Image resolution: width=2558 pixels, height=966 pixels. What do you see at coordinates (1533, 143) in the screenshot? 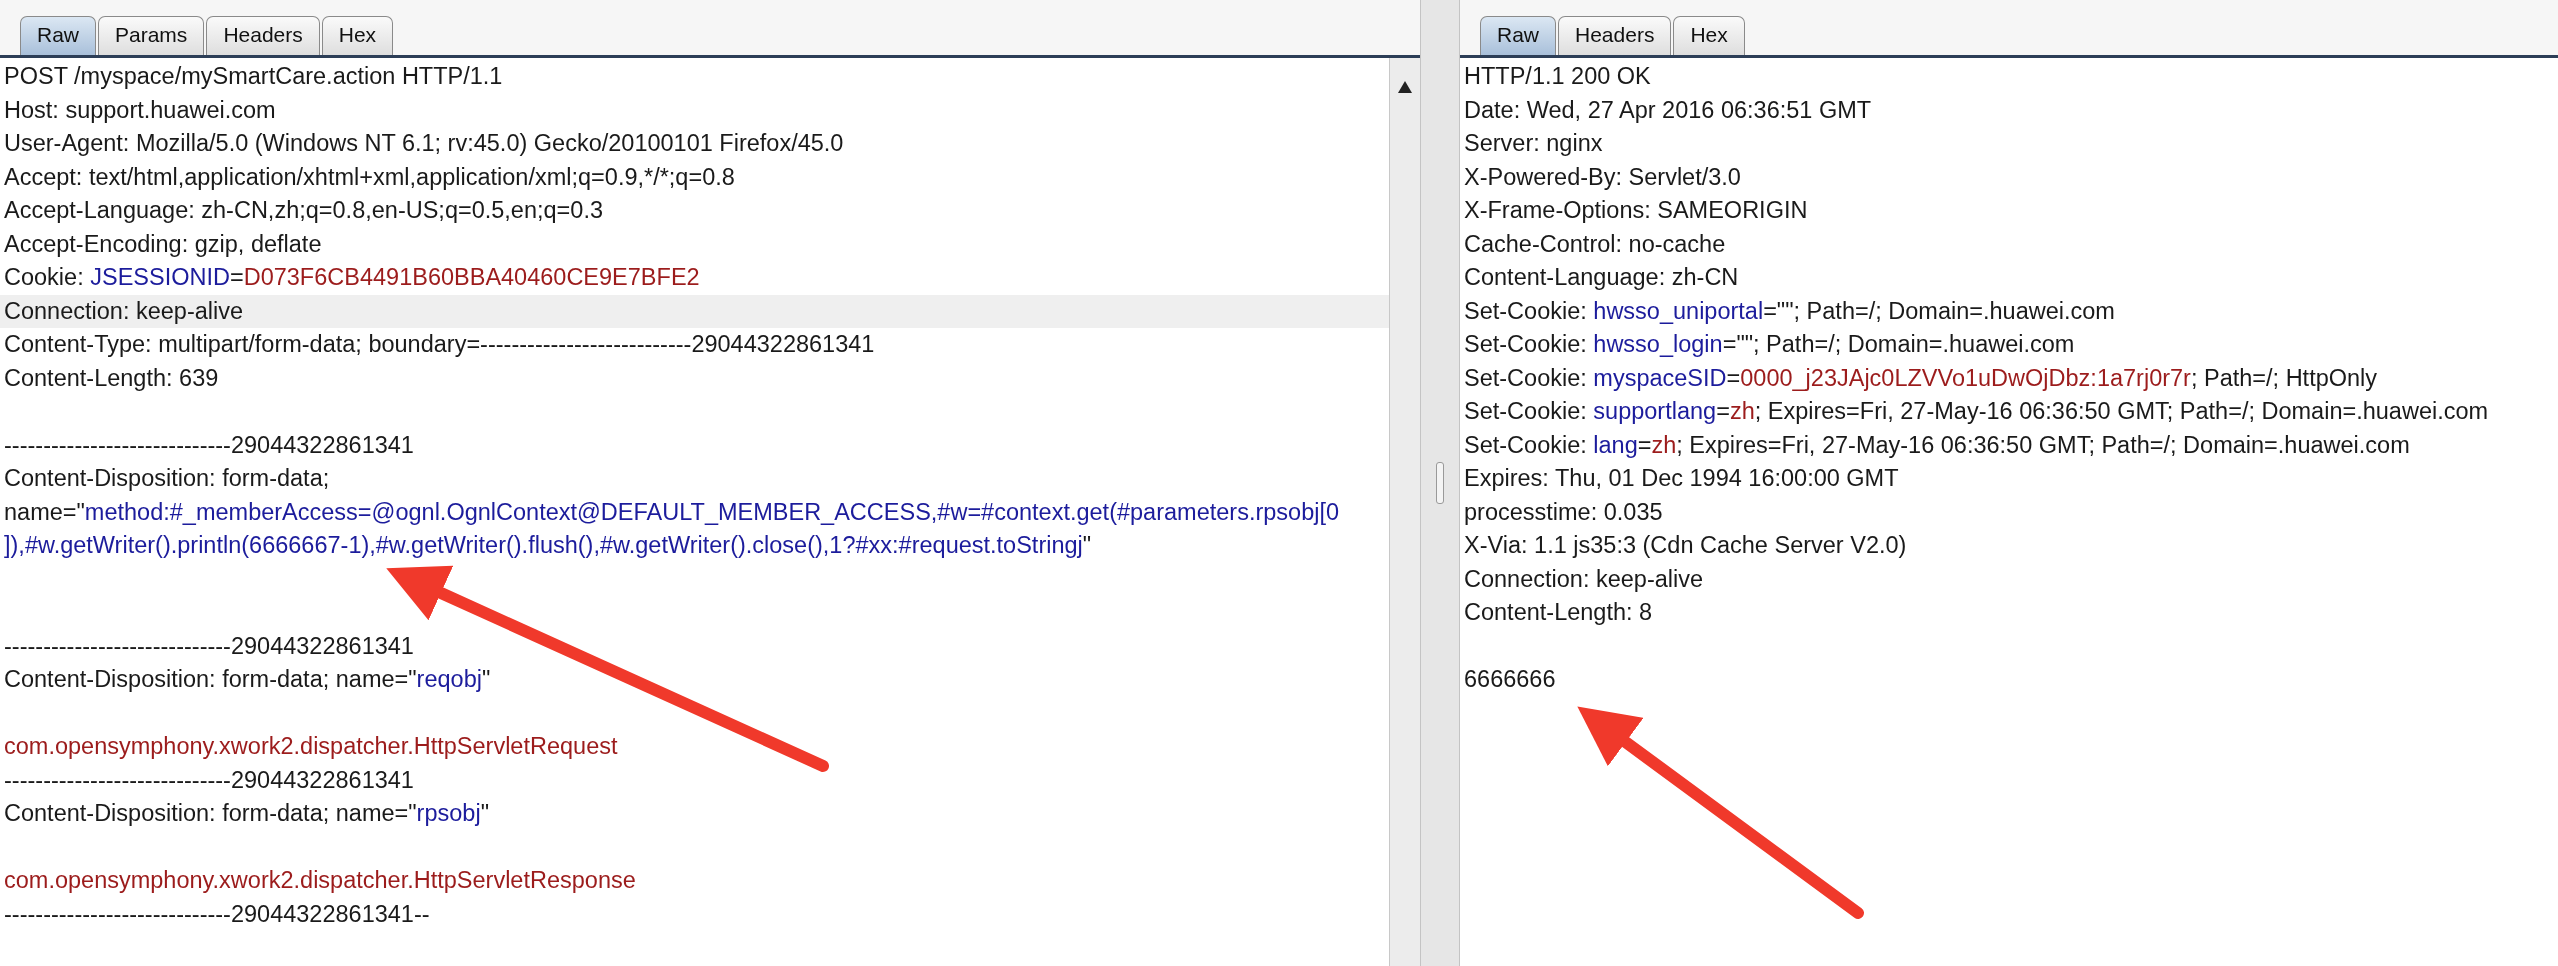
I see `text-line: Server: nginx` at bounding box center [1533, 143].